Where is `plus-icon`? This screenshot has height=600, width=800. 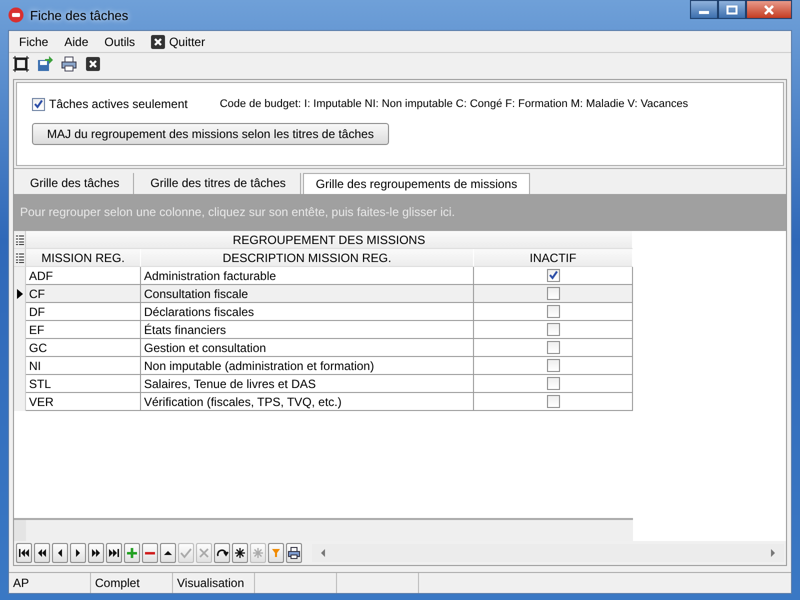 plus-icon is located at coordinates (132, 553).